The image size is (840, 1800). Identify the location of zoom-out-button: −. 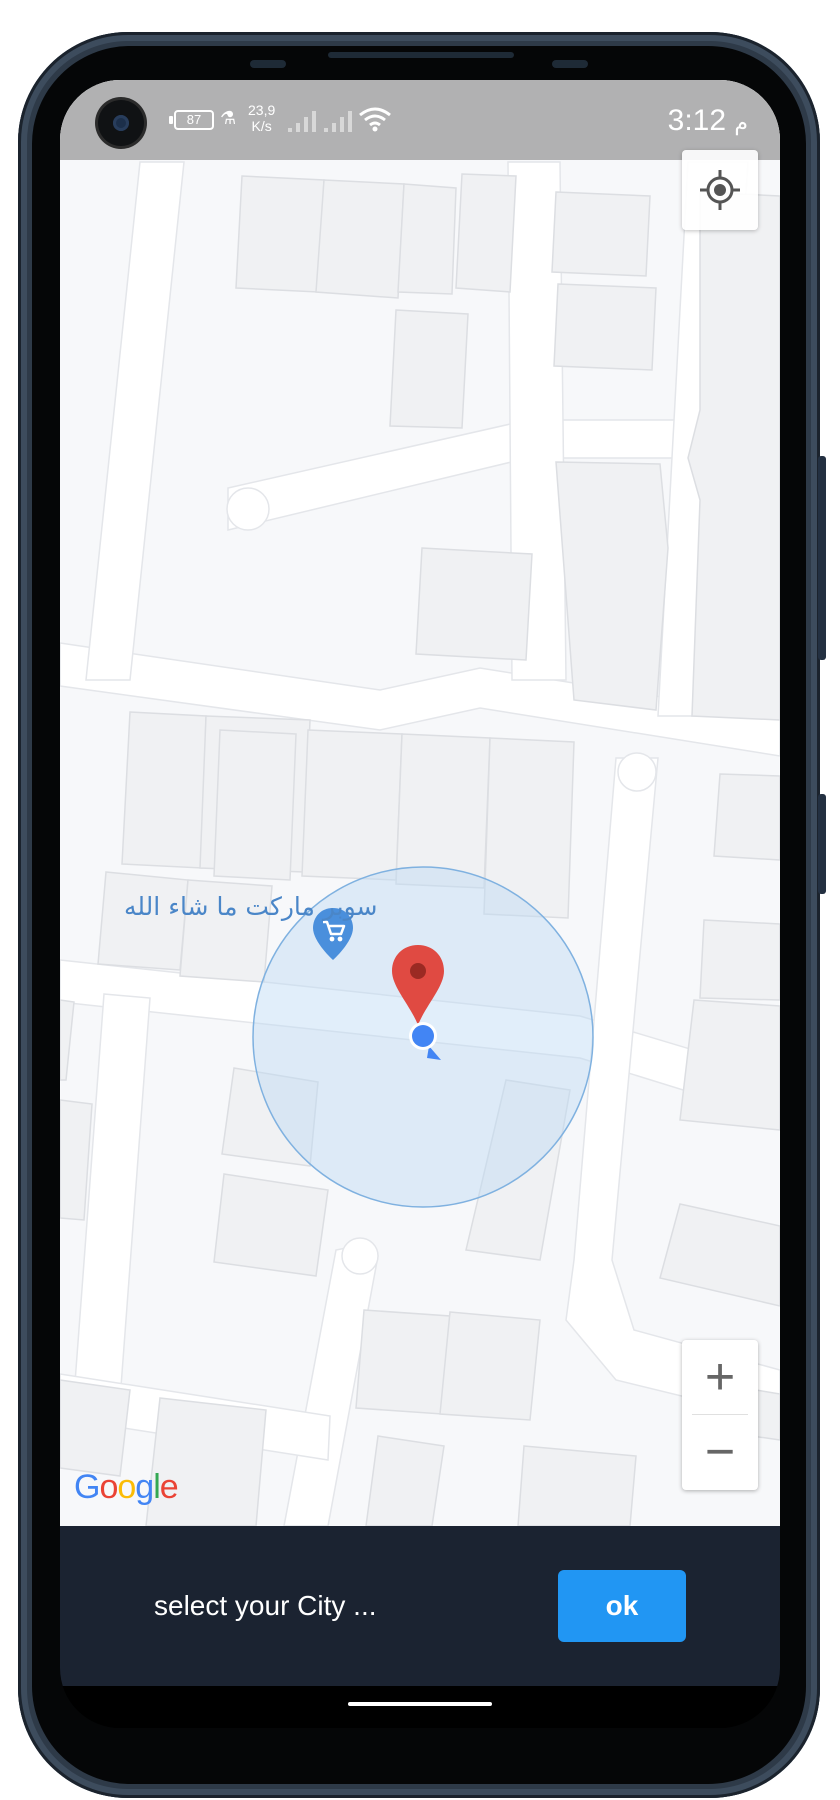
(720, 1452).